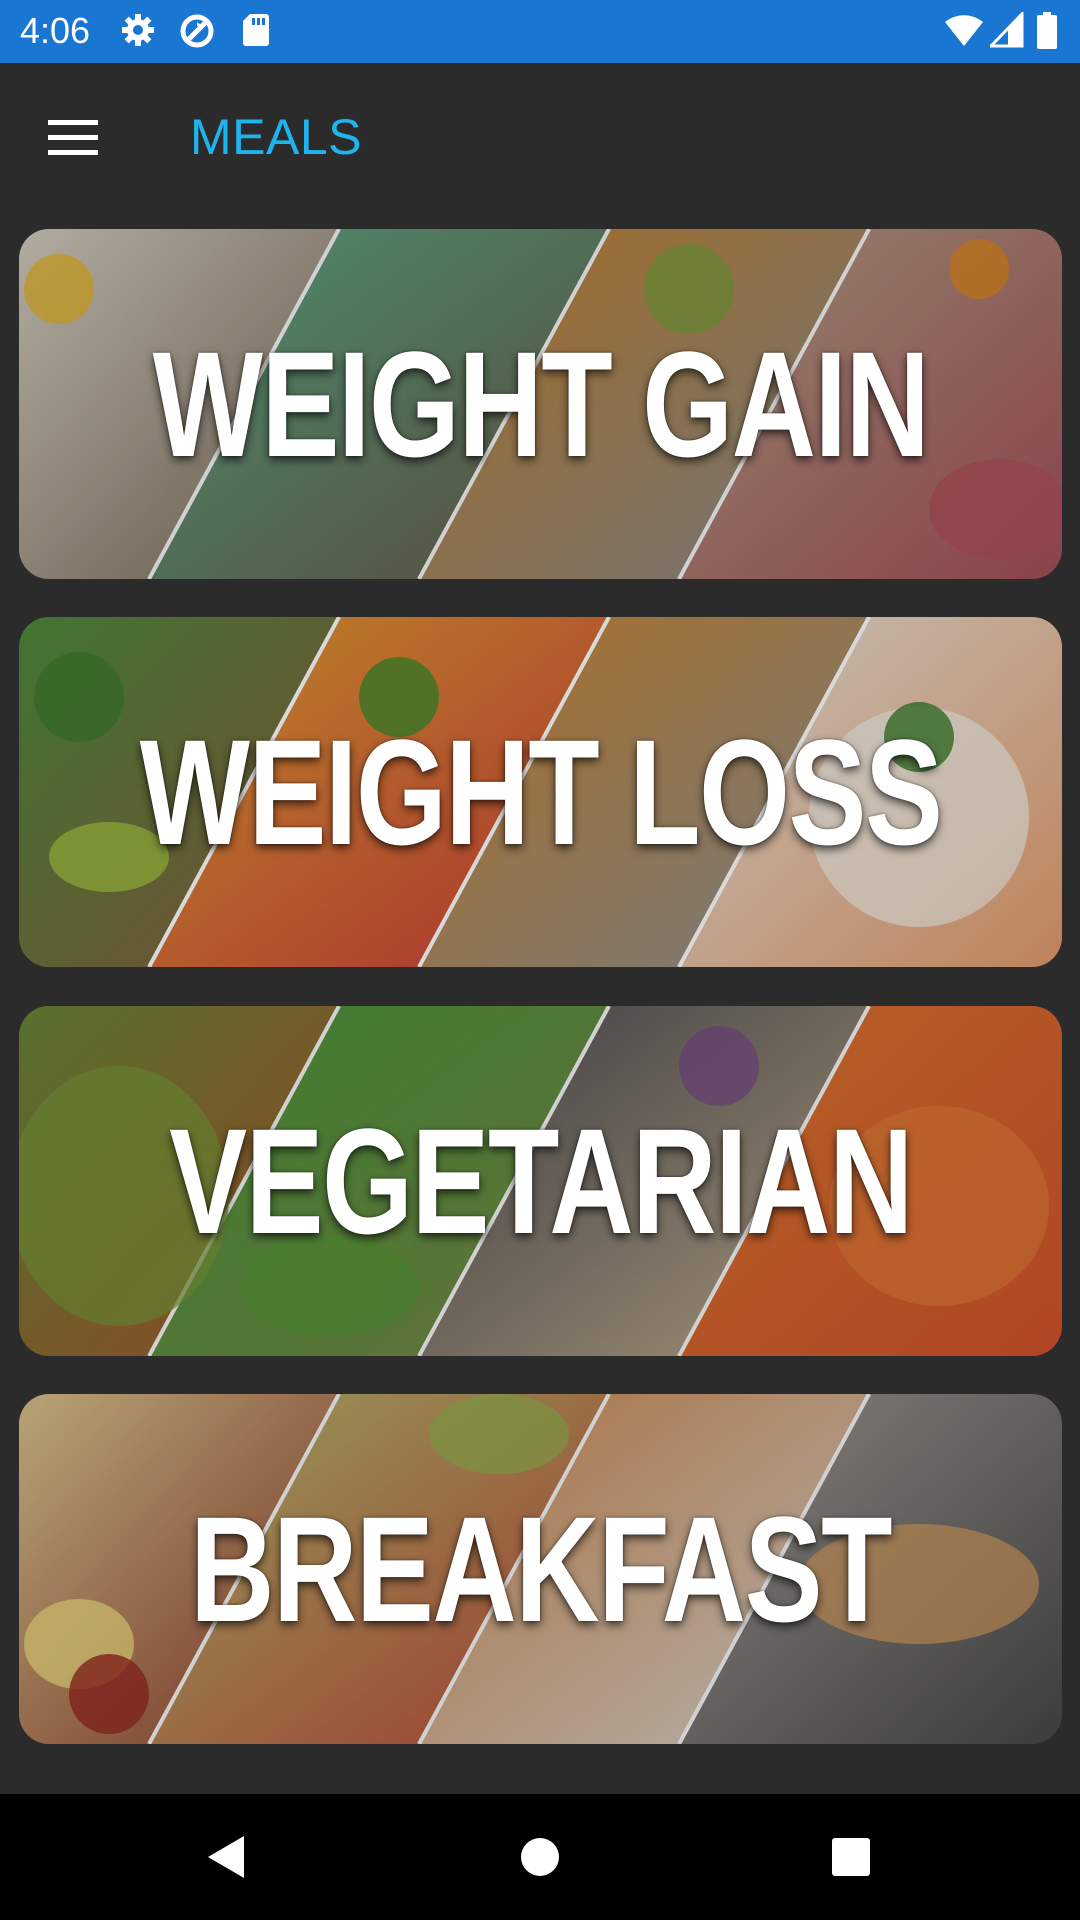 Image resolution: width=1080 pixels, height=1920 pixels. Describe the element at coordinates (1048, 30) in the screenshot. I see `battery-icon` at that location.